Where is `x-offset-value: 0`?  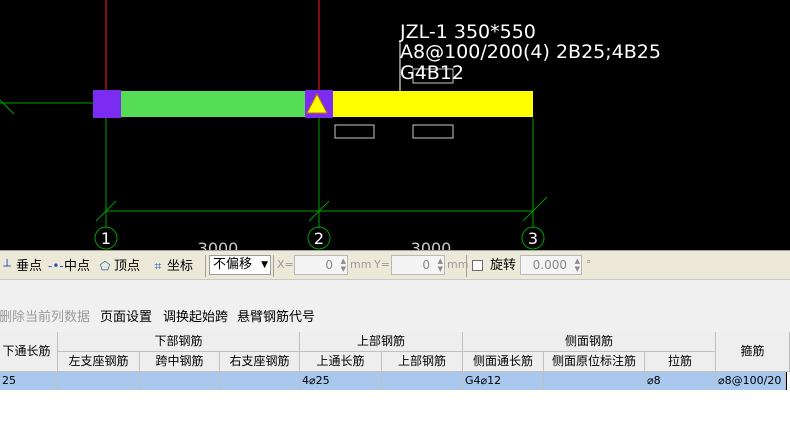 x-offset-value: 0 is located at coordinates (329, 265).